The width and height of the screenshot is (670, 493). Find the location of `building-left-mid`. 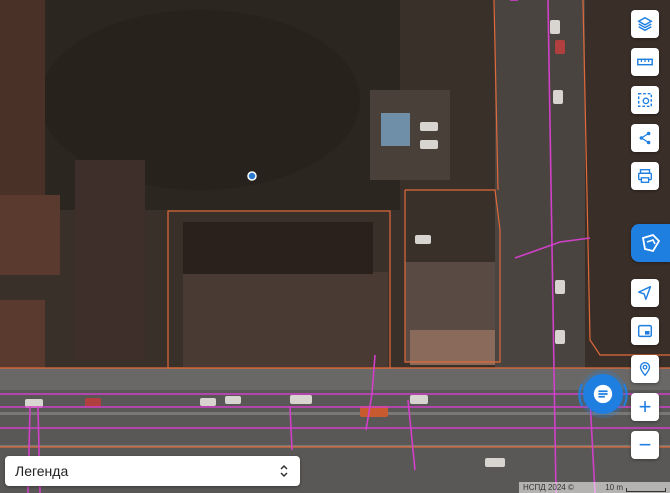

building-left-mid is located at coordinates (30, 235).